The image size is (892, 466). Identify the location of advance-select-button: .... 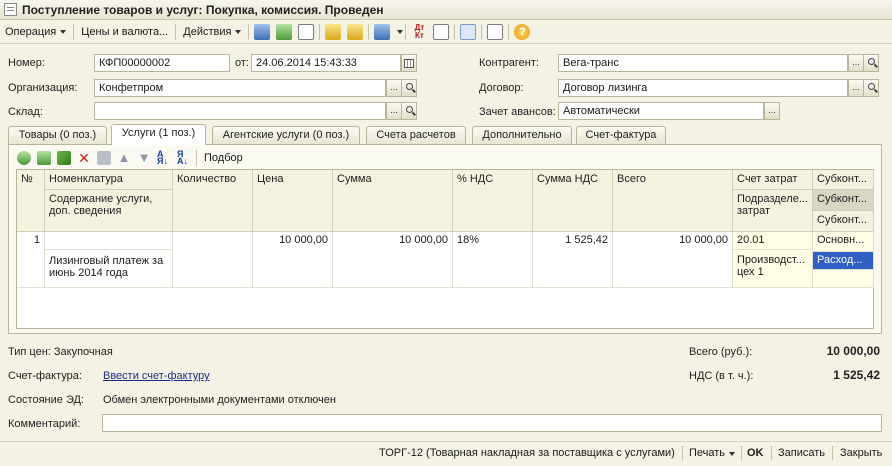
(772, 111).